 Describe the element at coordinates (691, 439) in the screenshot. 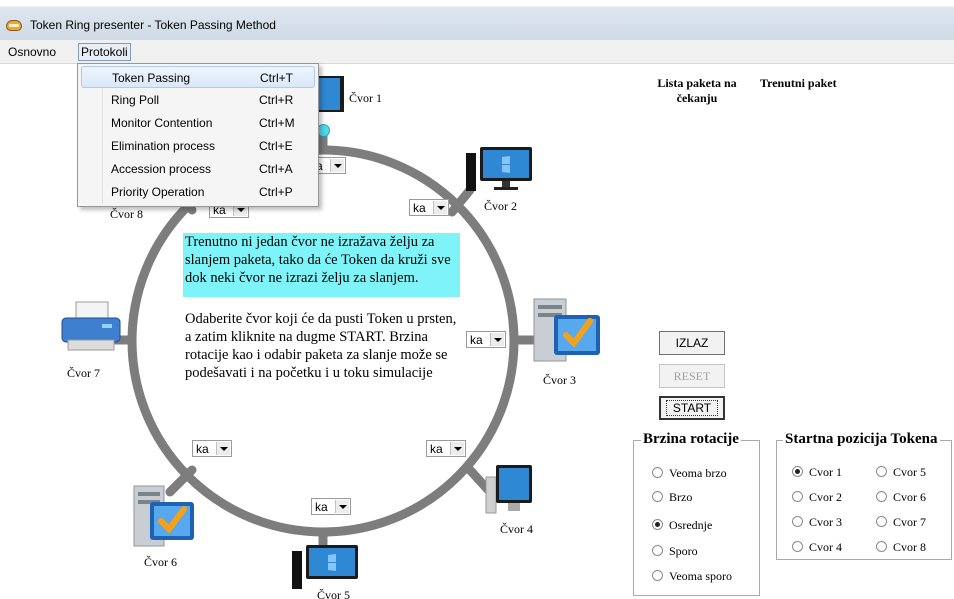

I see `speed-group-title: Brzina rotacije` at that location.